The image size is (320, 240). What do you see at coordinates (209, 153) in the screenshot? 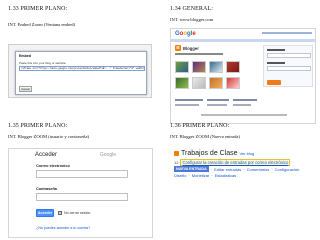
I see `blog-title: Trabajos de Clase` at bounding box center [209, 153].